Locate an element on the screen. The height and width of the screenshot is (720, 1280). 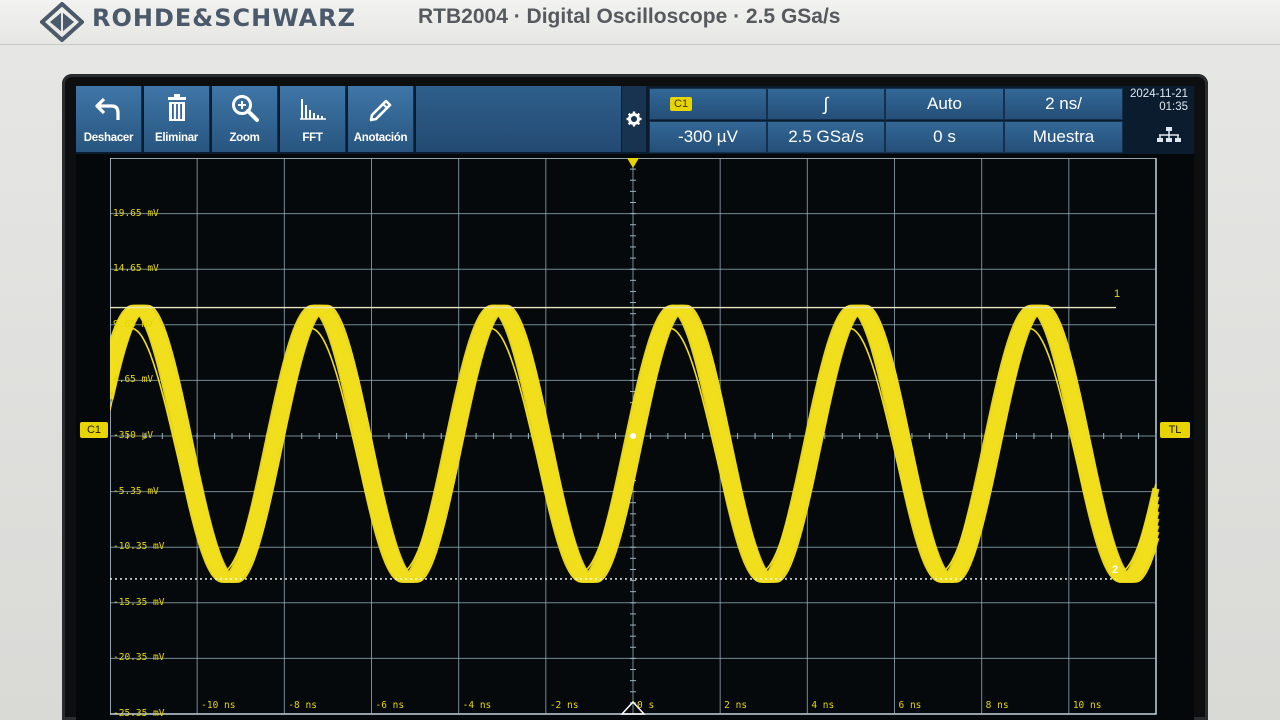
acquisition-type-cell: Muestra is located at coordinates (1063, 137).